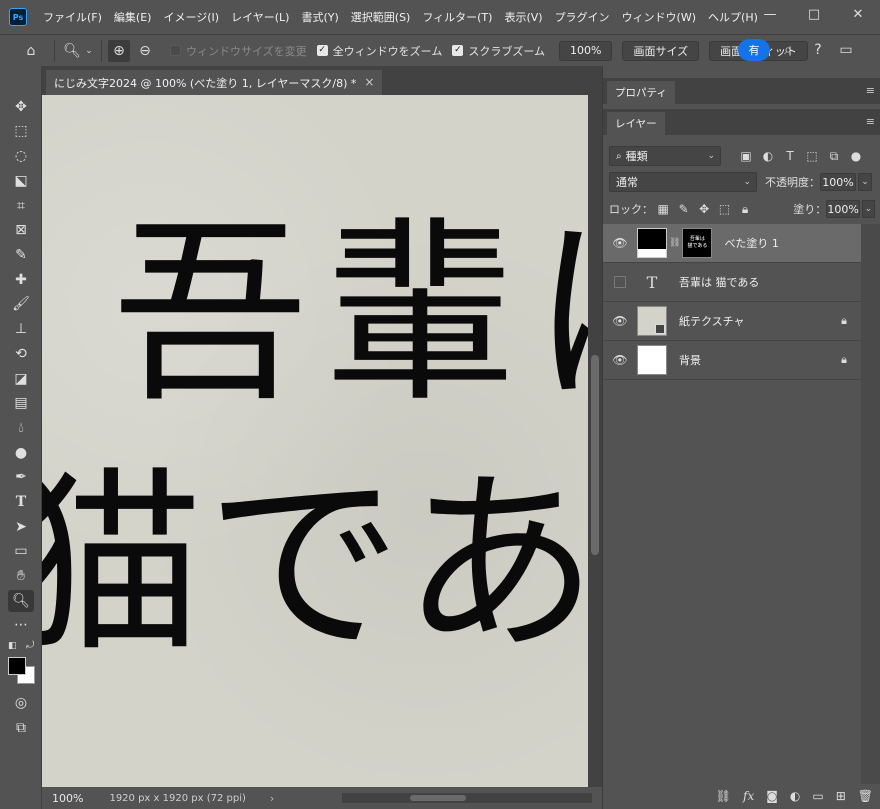 The height and width of the screenshot is (809, 880). I want to click on lock-position-icon: ✥, so click(704, 209).